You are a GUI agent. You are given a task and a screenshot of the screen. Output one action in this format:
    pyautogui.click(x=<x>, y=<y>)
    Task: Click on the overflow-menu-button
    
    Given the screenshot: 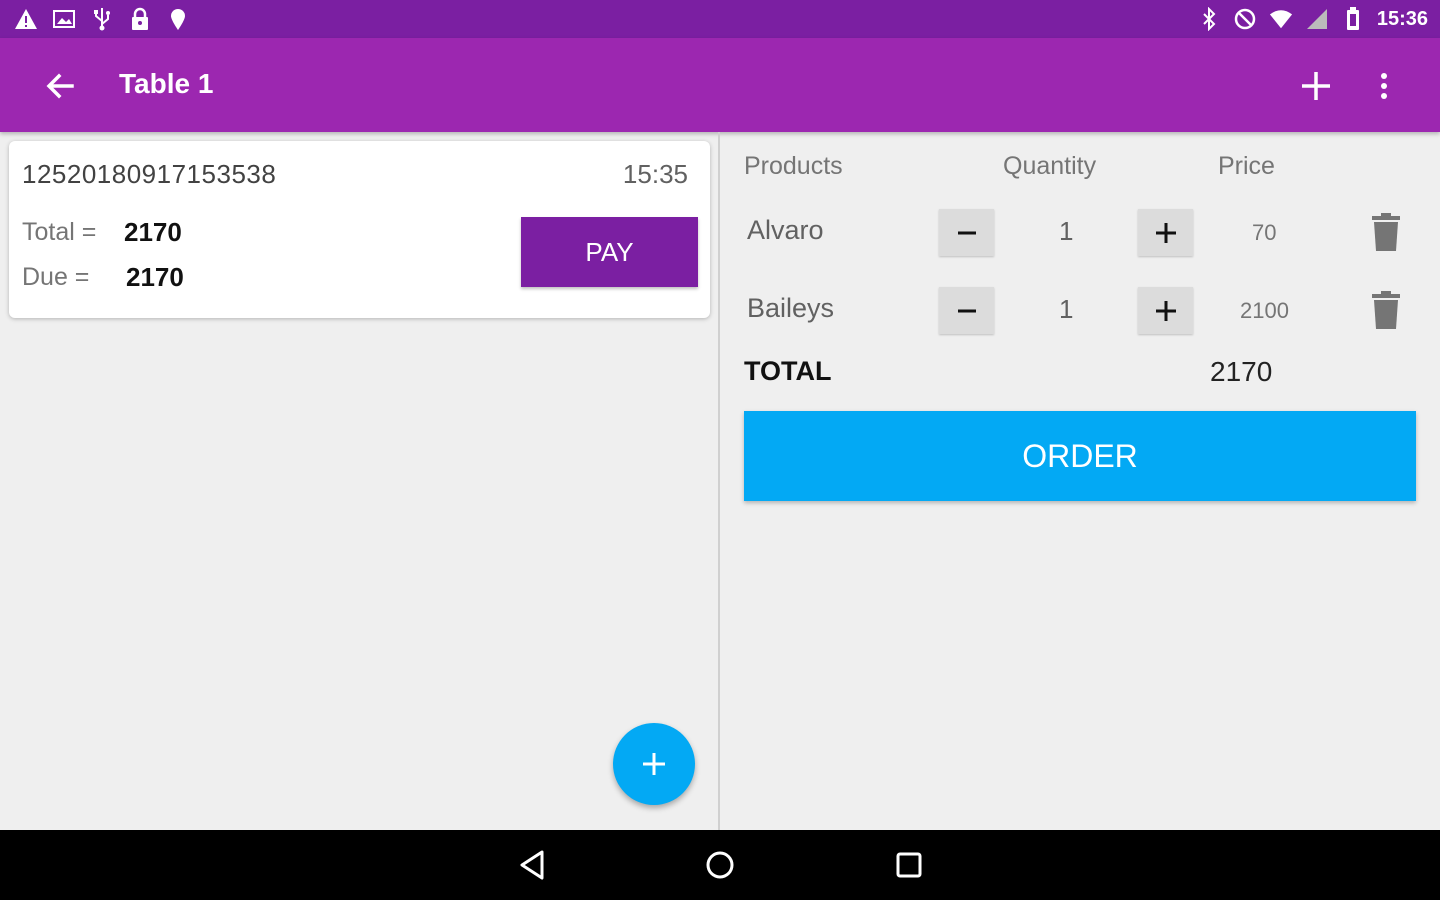 What is the action you would take?
    pyautogui.click(x=1384, y=86)
    